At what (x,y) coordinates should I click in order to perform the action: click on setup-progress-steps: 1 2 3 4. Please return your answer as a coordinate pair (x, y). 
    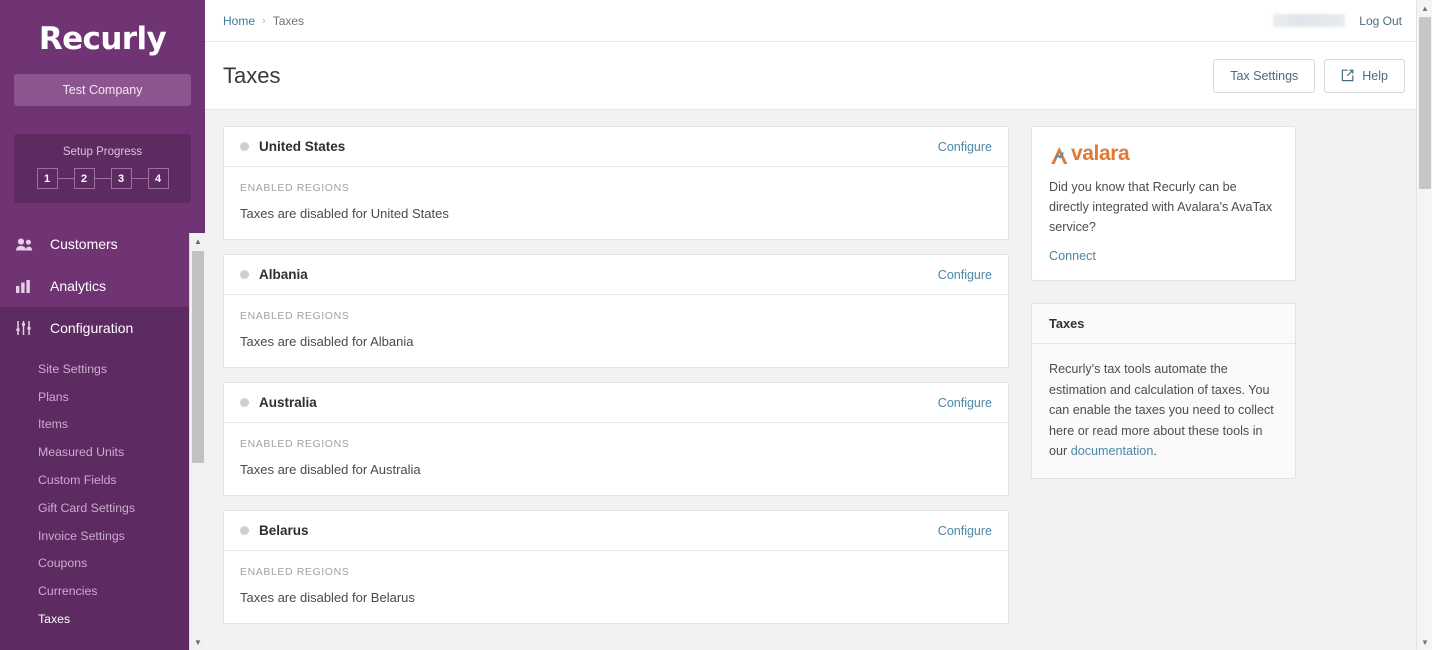
    Looking at the image, I should click on (102, 178).